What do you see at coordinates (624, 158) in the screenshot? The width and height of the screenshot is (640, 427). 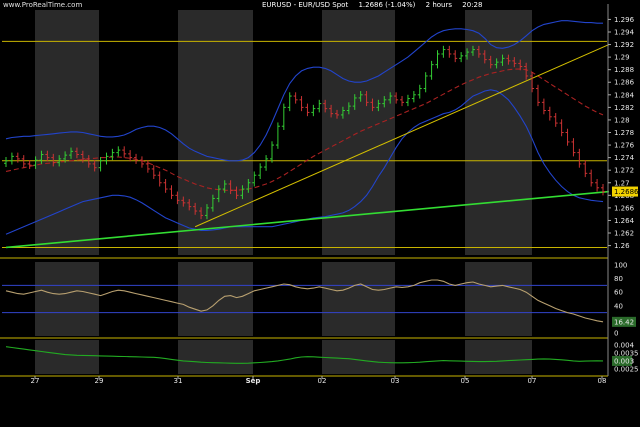 I see `price-tick-label: 1.274` at bounding box center [624, 158].